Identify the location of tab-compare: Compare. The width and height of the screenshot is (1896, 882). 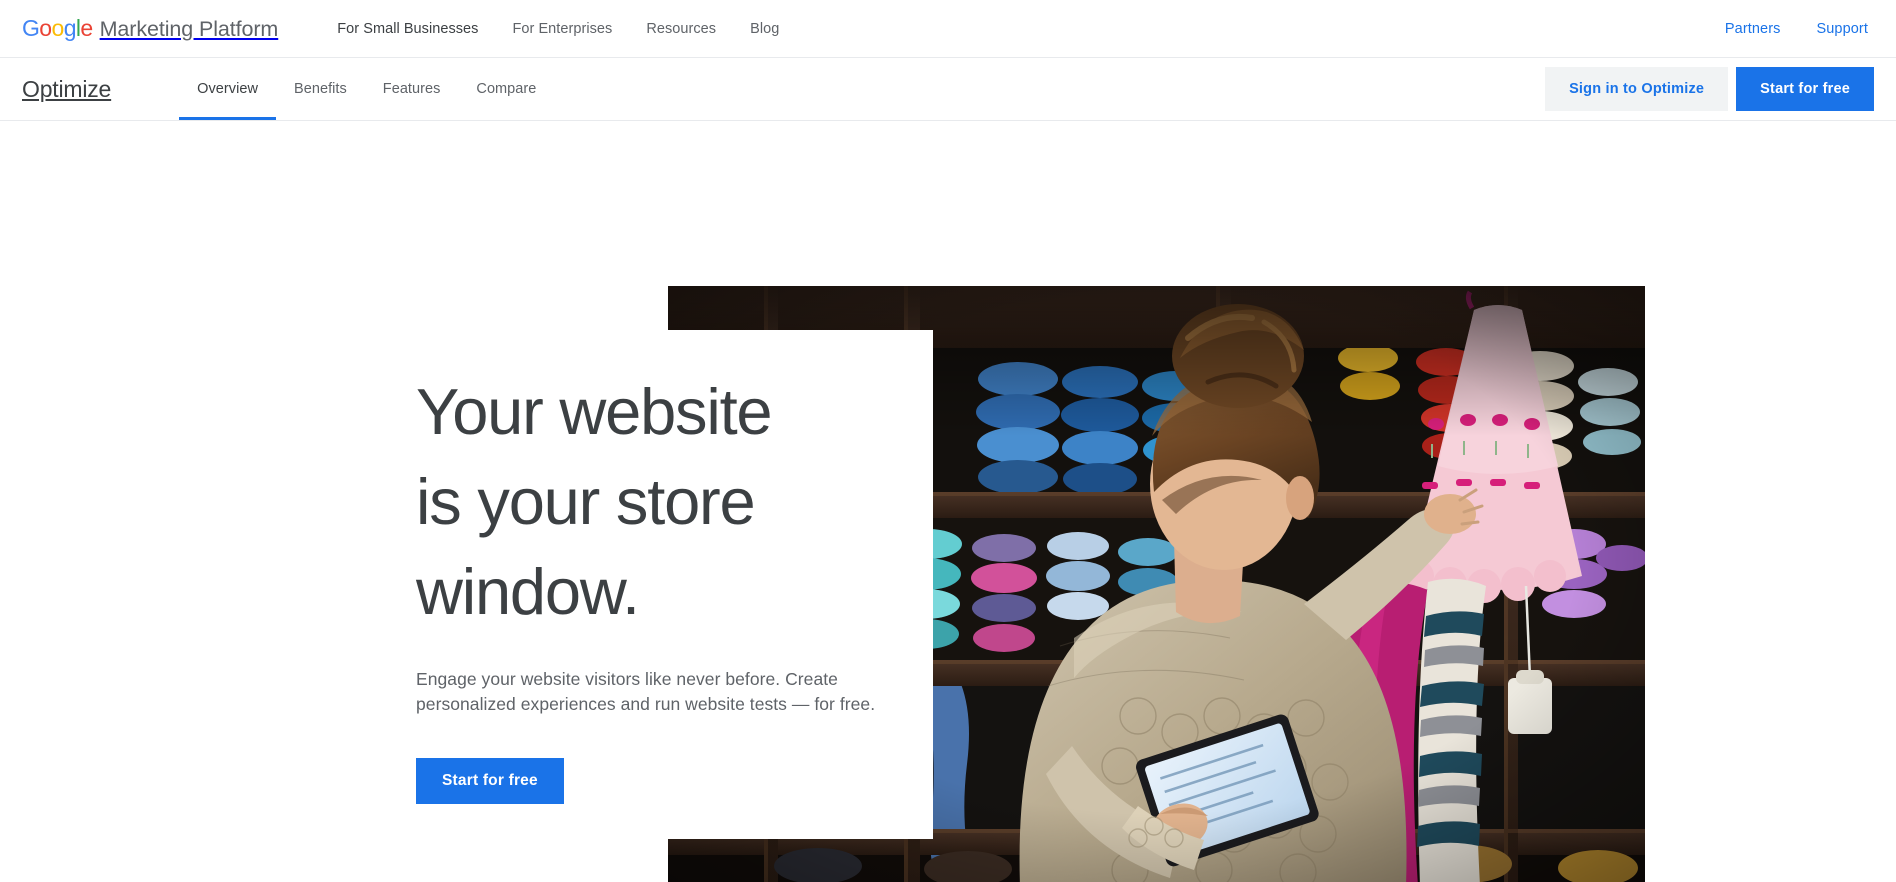
(506, 89).